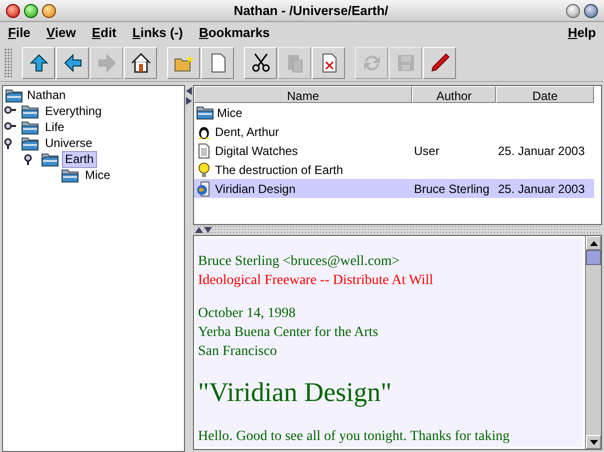 Image resolution: width=604 pixels, height=452 pixels. I want to click on tree-item: Universe, so click(69, 143).